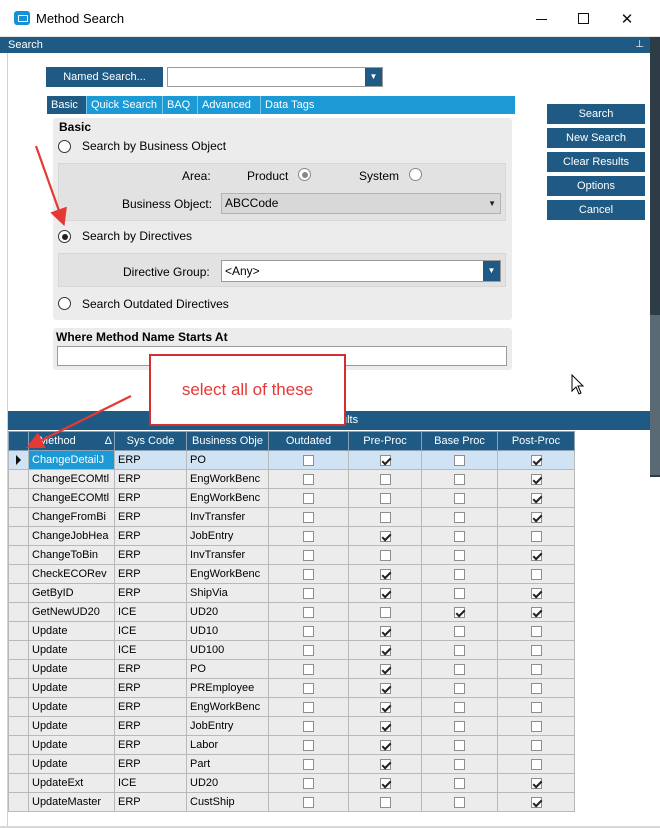 The width and height of the screenshot is (660, 828). What do you see at coordinates (125, 105) in the screenshot?
I see `tab-quick-search: Quick Search` at bounding box center [125, 105].